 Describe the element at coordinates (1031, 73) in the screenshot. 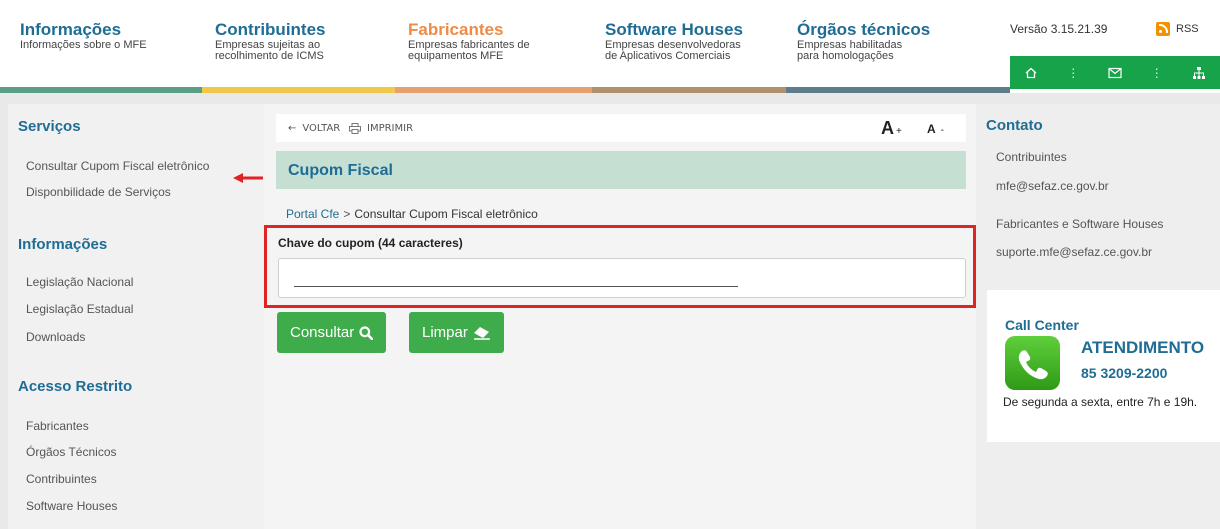

I see `home-icon` at that location.